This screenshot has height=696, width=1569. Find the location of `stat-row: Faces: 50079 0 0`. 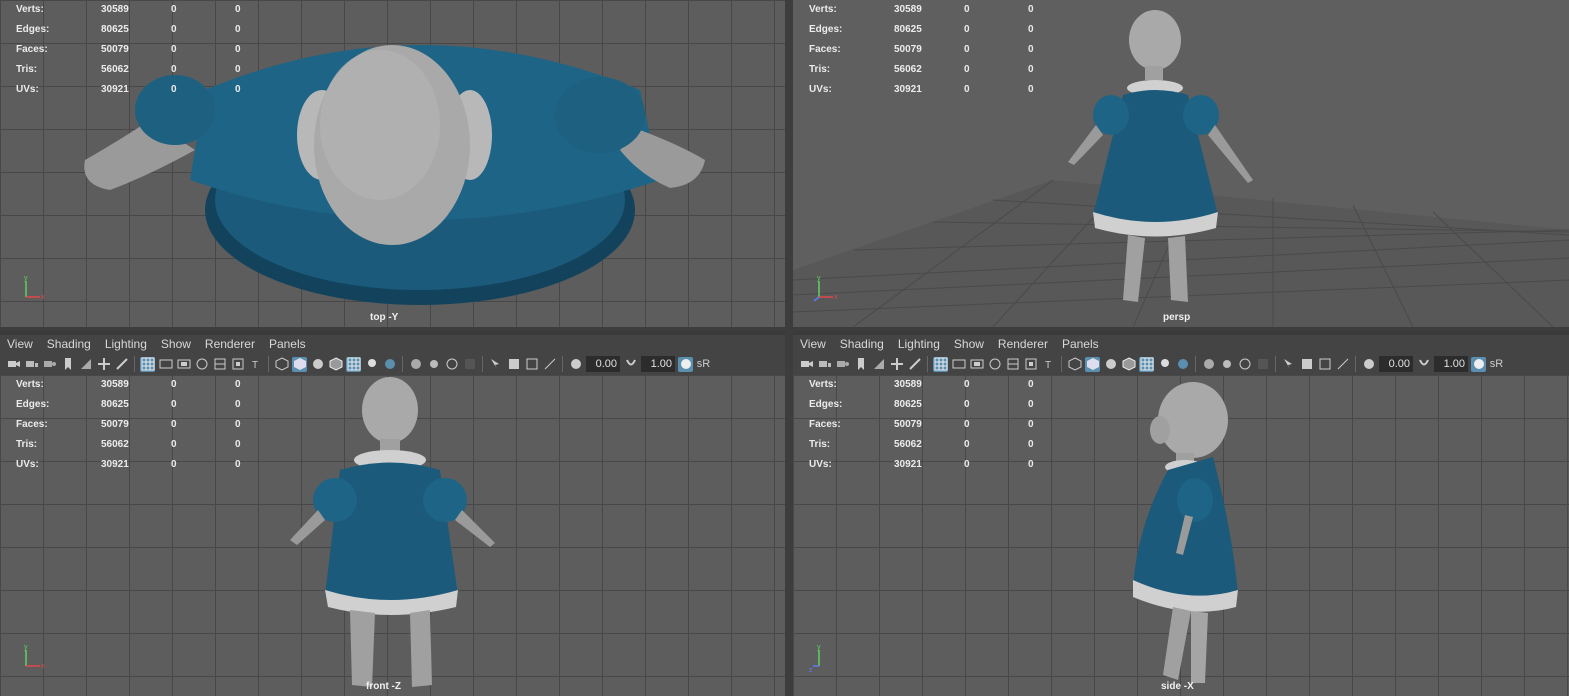

stat-row: Faces: 50079 0 0 is located at coordinates (128, 49).